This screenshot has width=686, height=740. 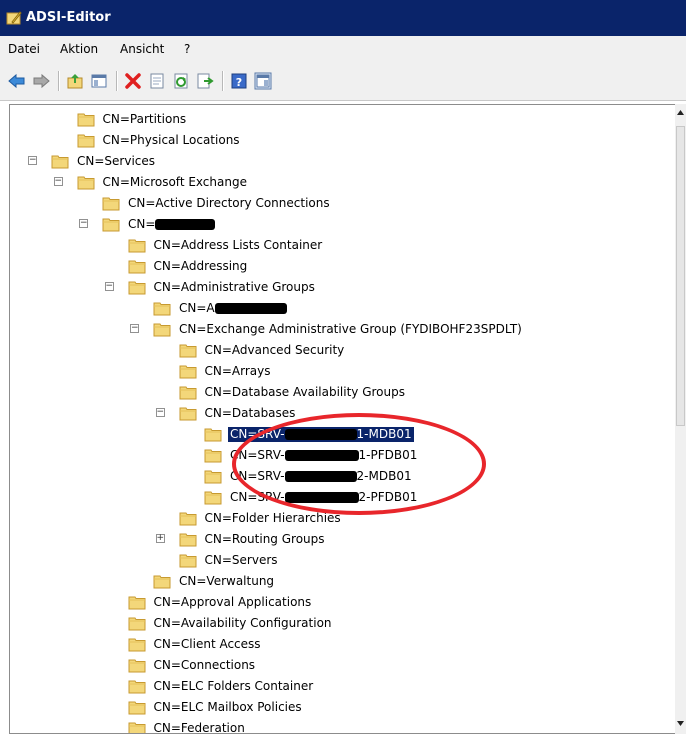 What do you see at coordinates (75, 81) in the screenshot?
I see `up-folder-icon` at bounding box center [75, 81].